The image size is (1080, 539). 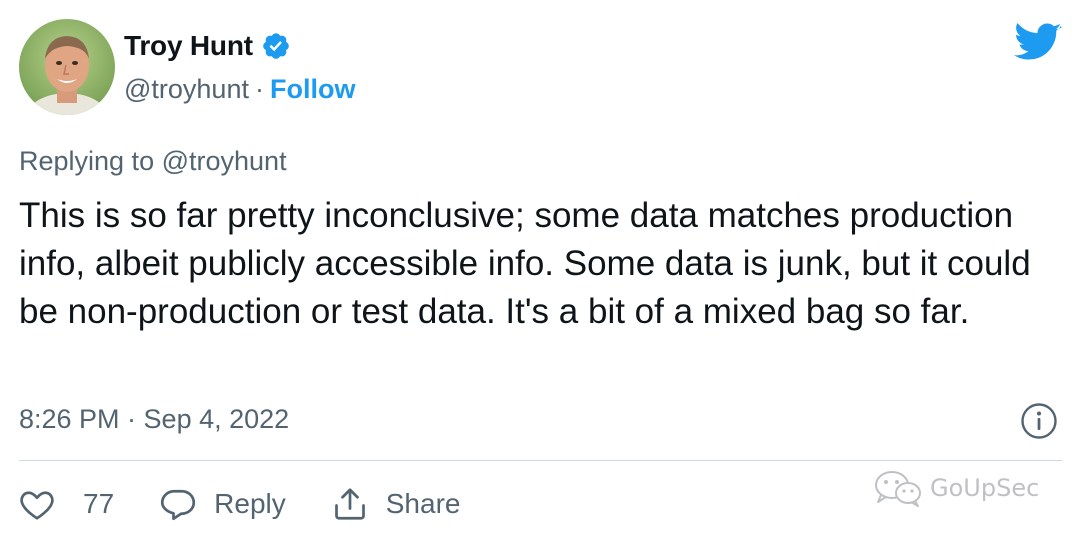 I want to click on watermark-text: GoUpSec, so click(x=985, y=488).